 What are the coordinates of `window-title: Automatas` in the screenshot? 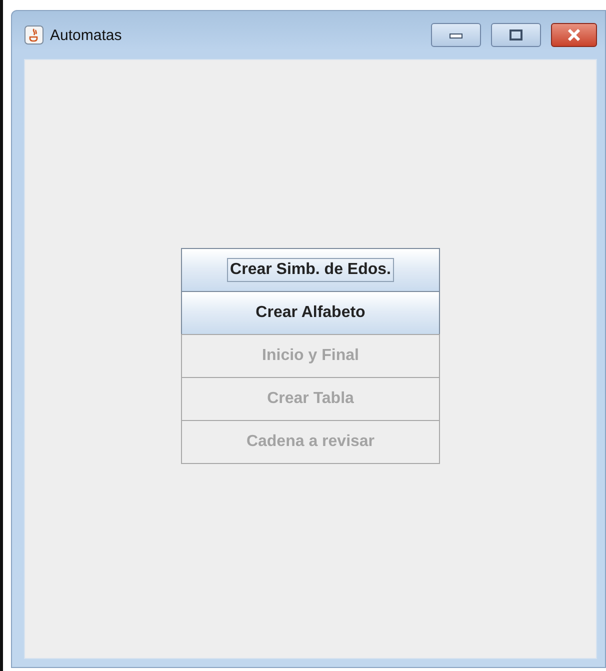 It's located at (86, 35).